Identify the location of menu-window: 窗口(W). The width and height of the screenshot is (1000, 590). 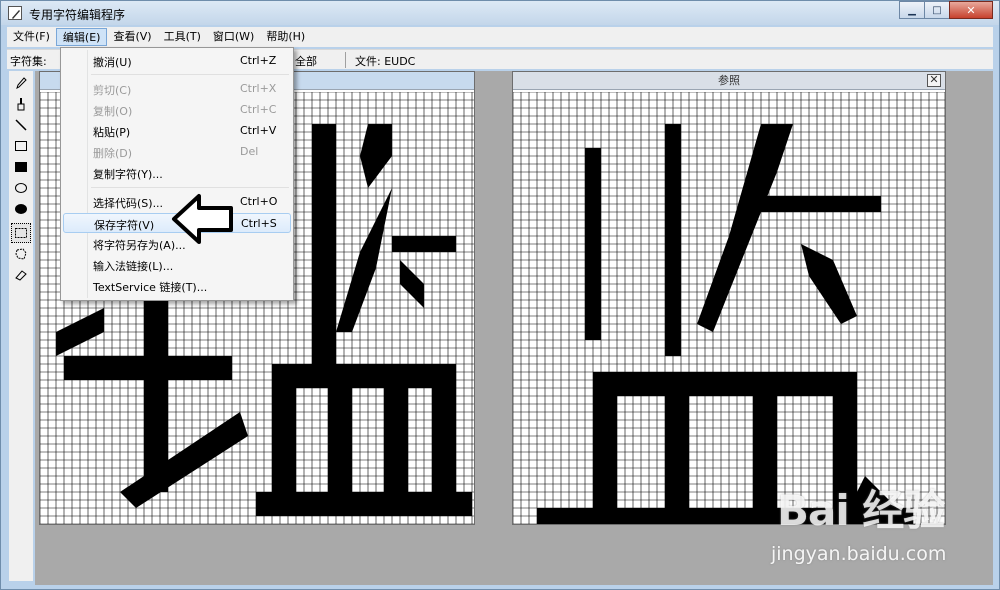
(233, 37).